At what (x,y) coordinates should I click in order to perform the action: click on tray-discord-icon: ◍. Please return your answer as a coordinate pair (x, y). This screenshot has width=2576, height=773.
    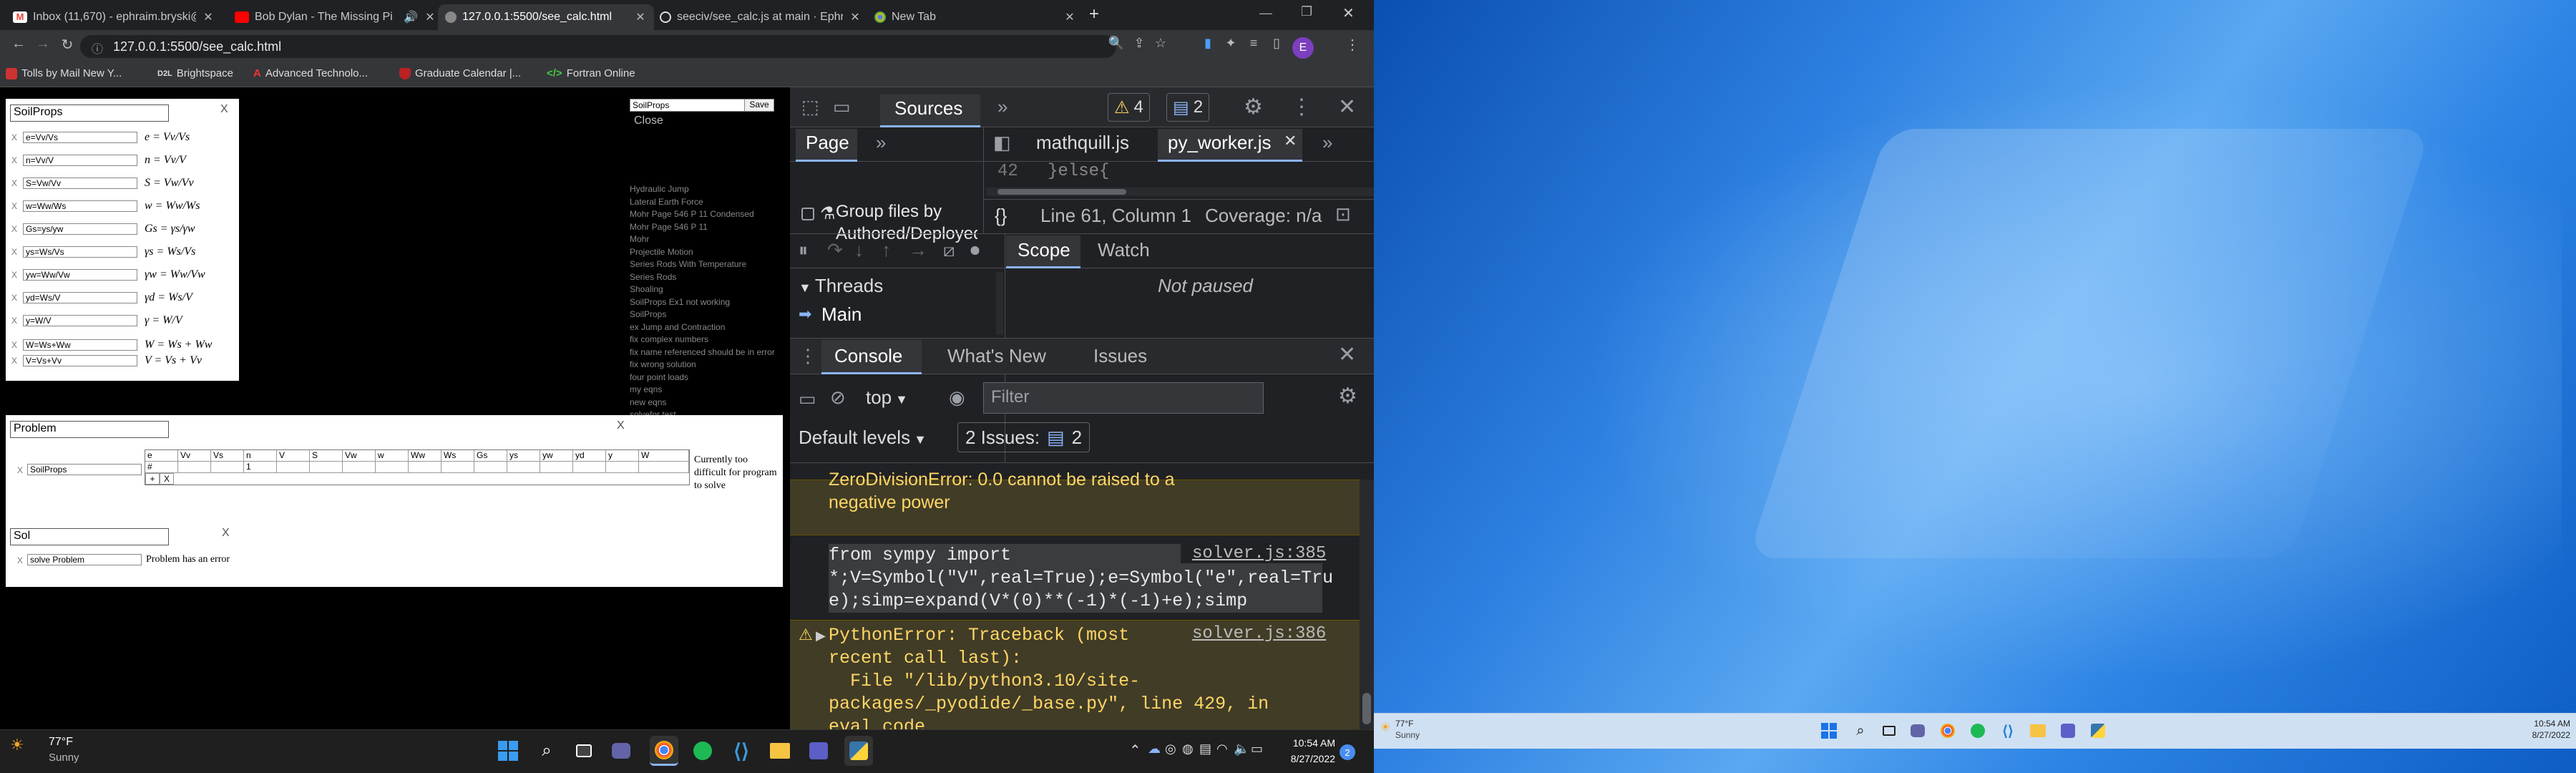
    Looking at the image, I should click on (1188, 749).